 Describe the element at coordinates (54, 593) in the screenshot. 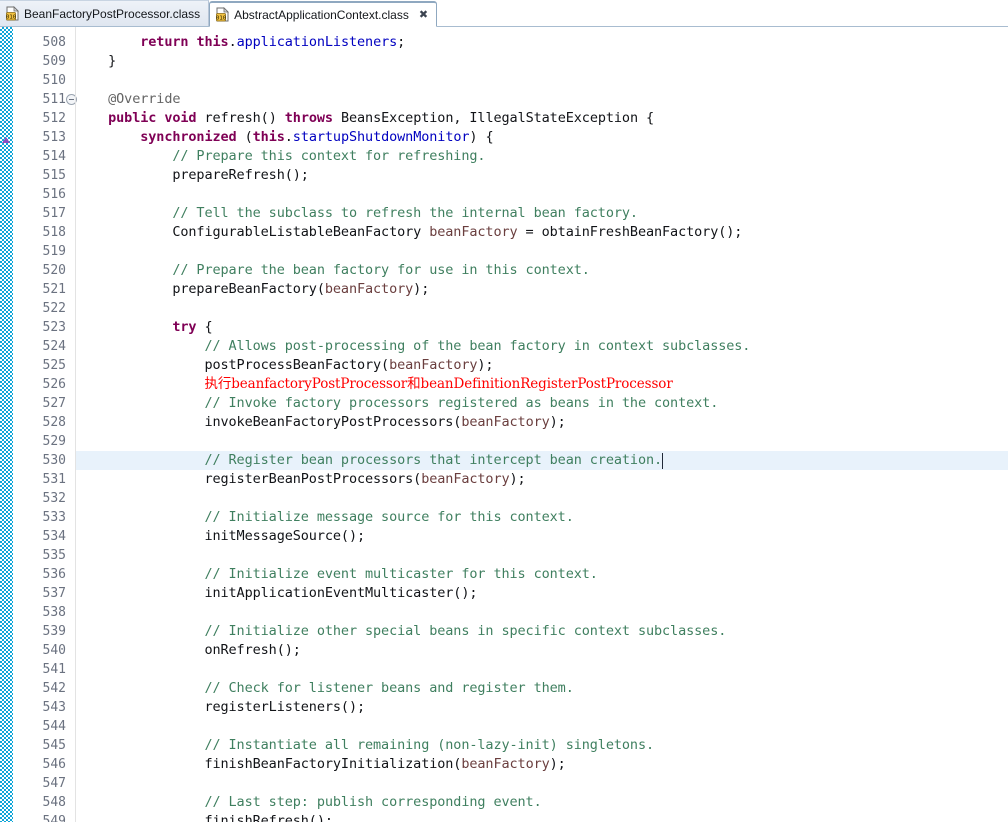

I see `line-number: 537` at that location.